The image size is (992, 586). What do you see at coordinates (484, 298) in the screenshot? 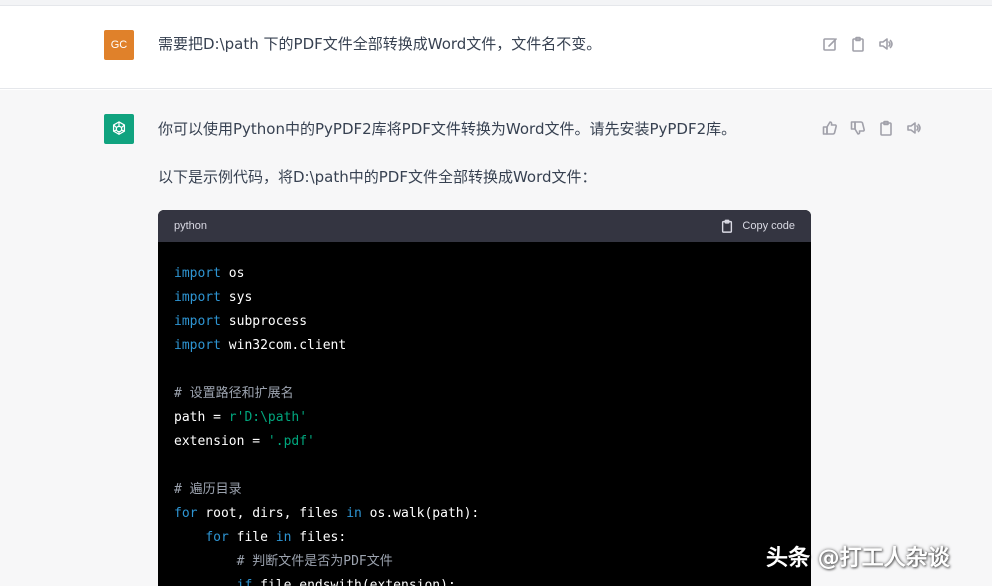
I see `code-line: import sys` at bounding box center [484, 298].